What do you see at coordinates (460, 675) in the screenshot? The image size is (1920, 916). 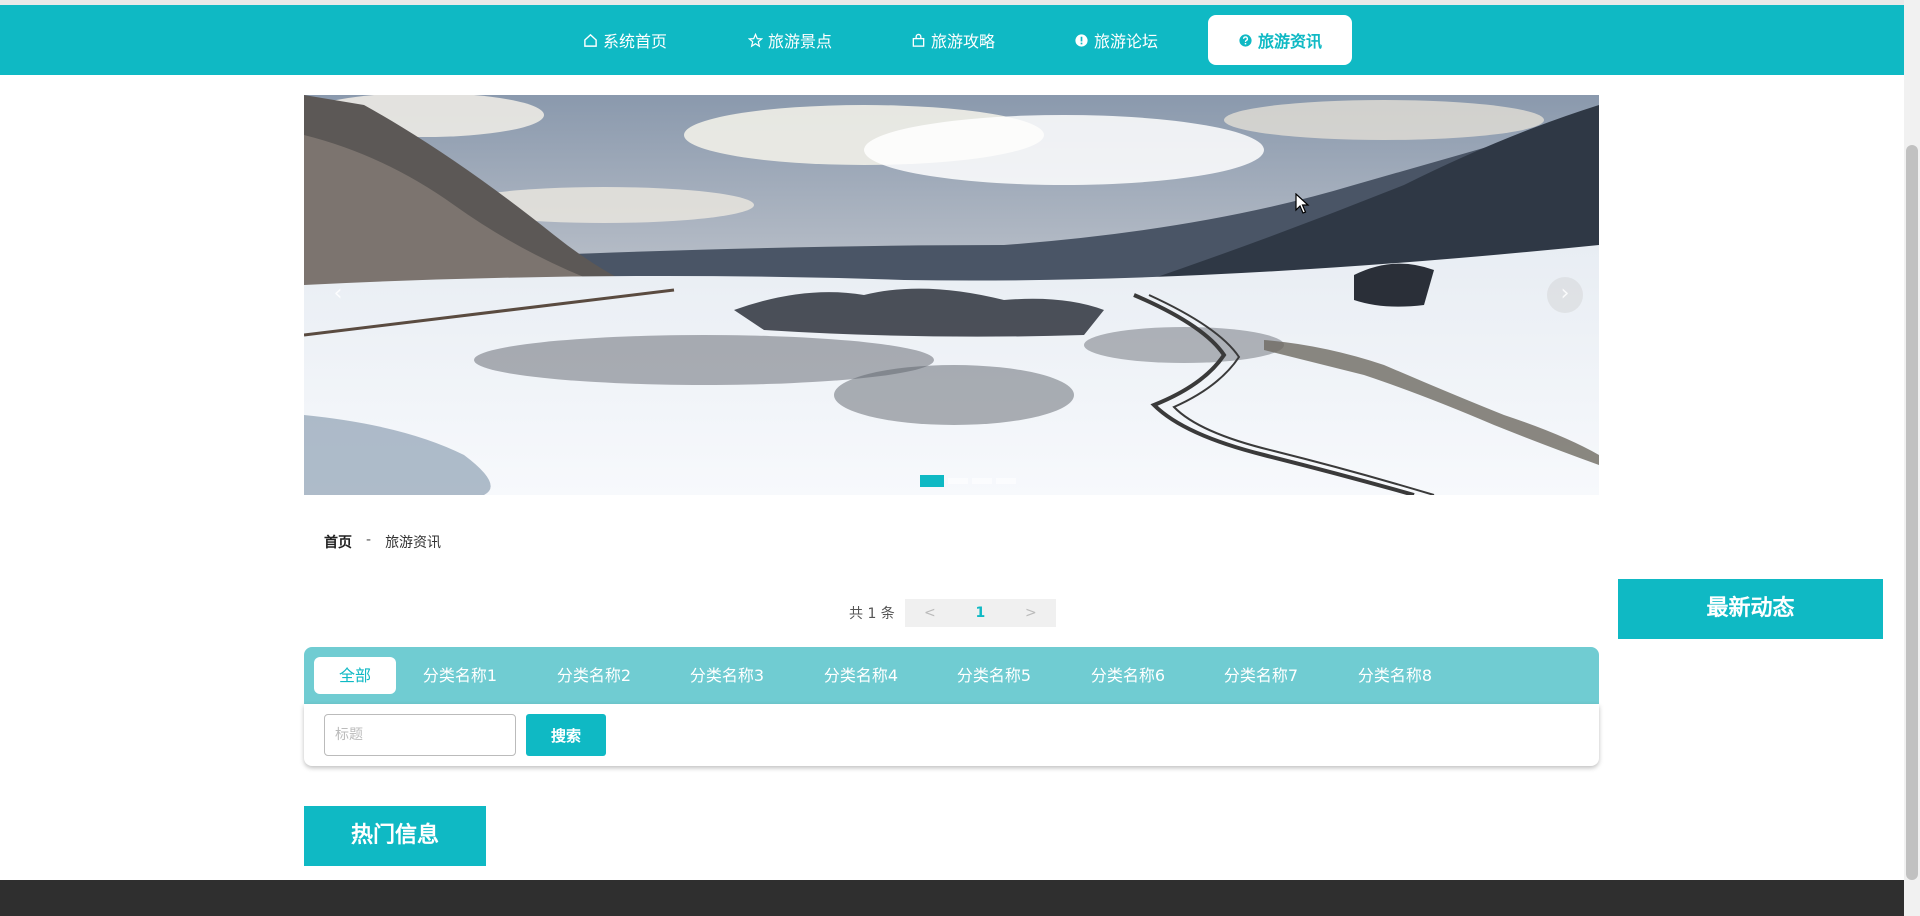 I see `category-tab: 分类名称1` at bounding box center [460, 675].